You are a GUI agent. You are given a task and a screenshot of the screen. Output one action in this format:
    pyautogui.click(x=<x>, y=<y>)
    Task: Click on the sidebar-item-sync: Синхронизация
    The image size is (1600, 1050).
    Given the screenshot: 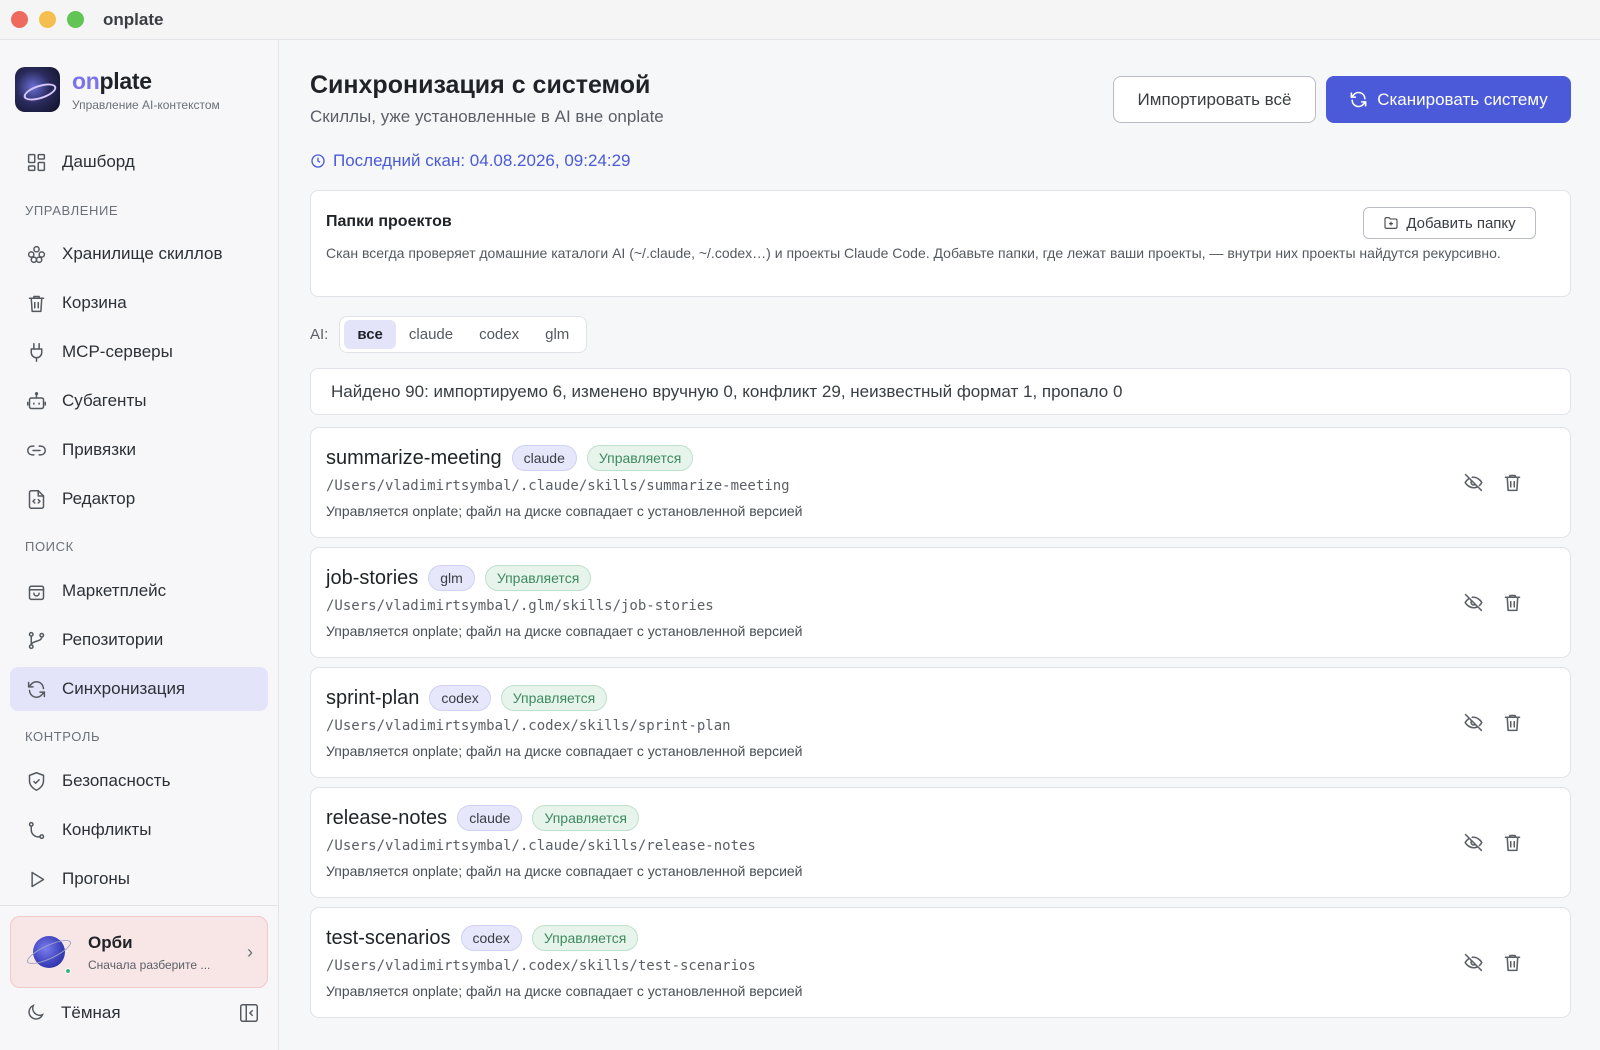 What is the action you would take?
    pyautogui.click(x=139, y=689)
    